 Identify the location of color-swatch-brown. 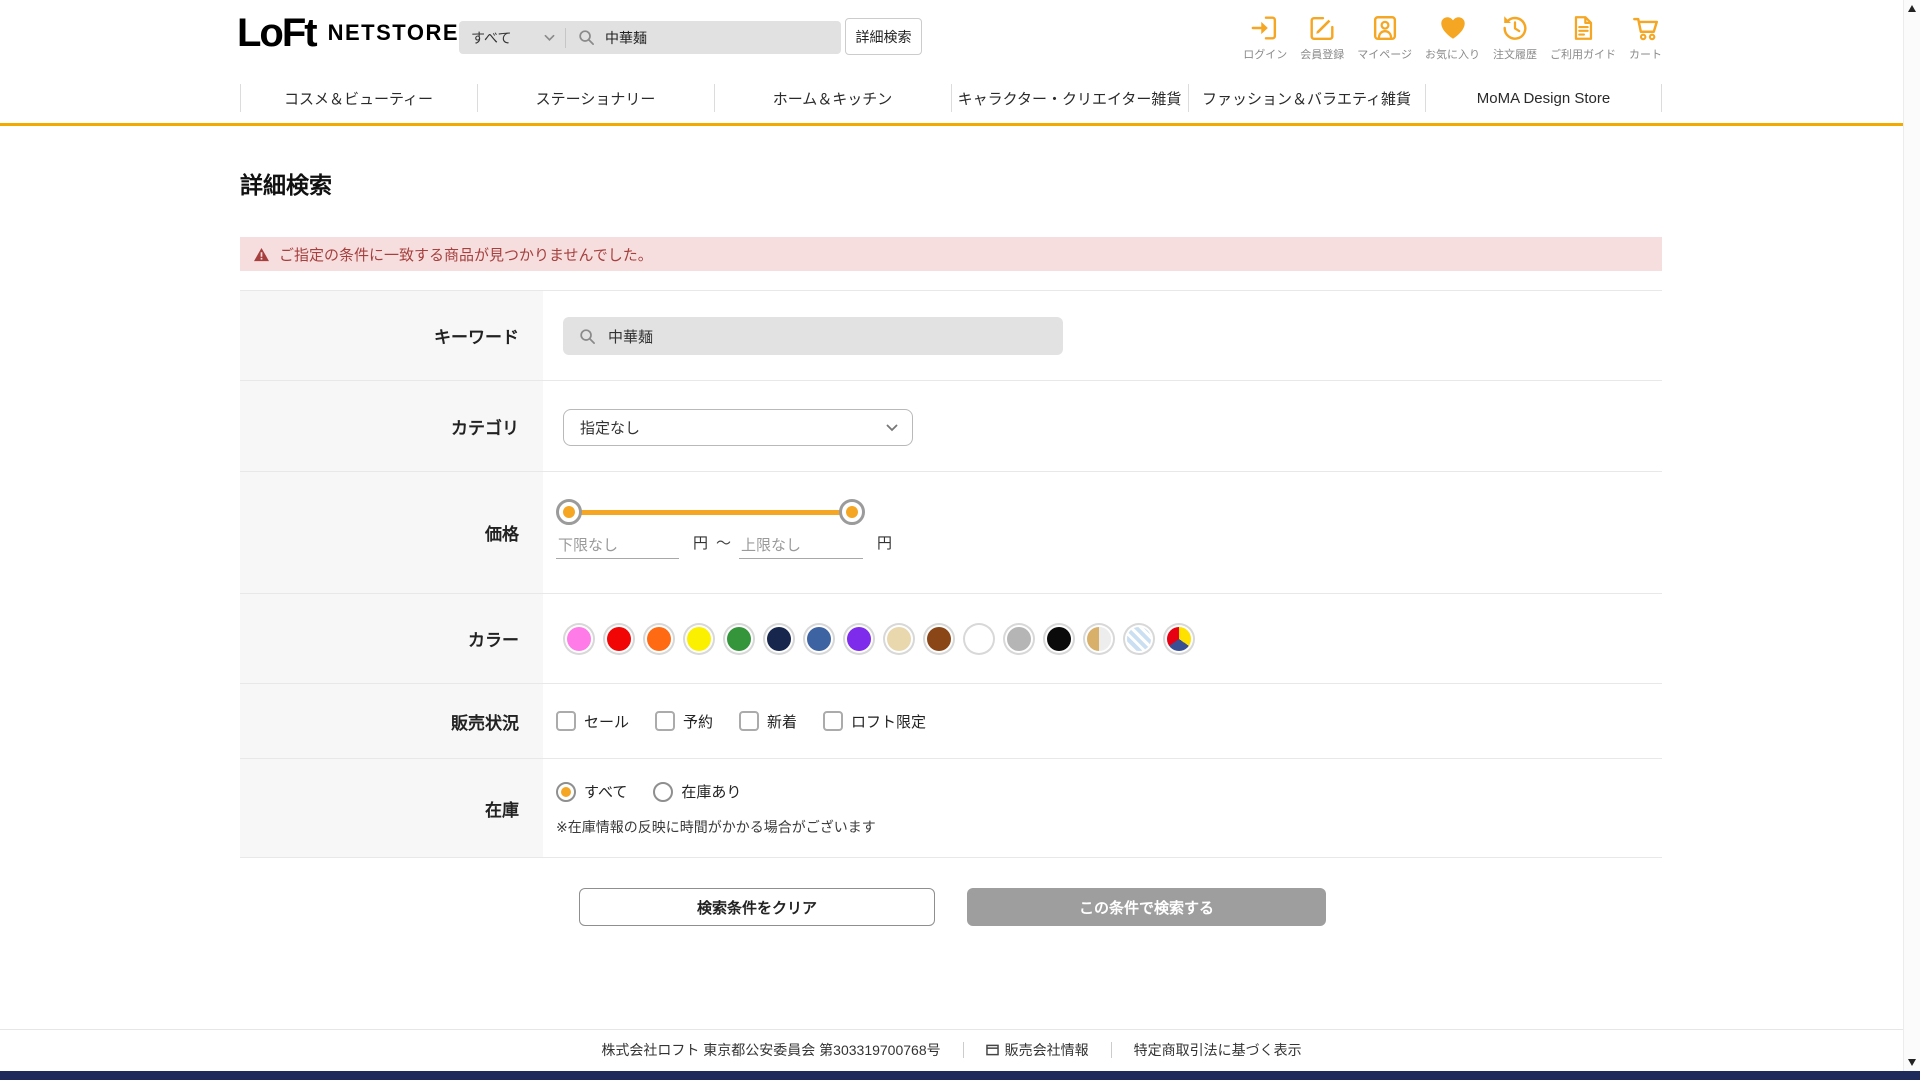
(939, 638).